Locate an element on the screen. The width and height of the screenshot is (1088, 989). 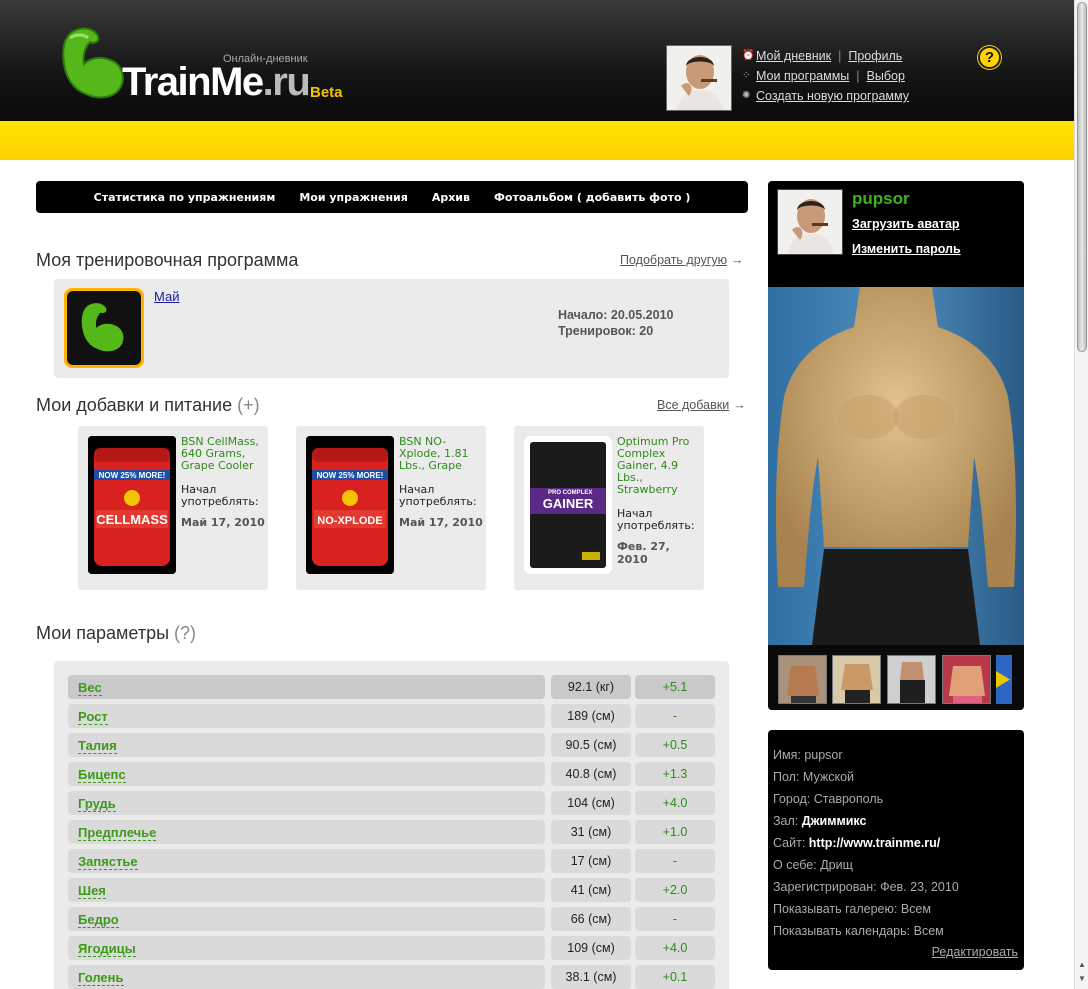
brand-name: TrainMe.ru is located at coordinates (216, 82).